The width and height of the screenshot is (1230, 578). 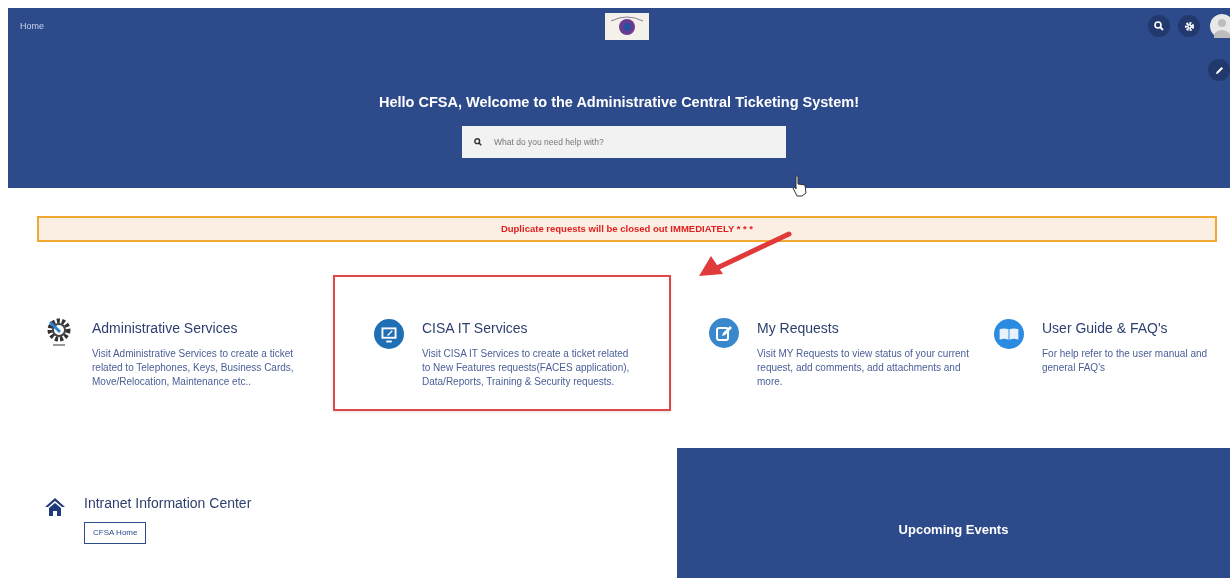 I want to click on gear-wrench-icon, so click(x=59, y=333).